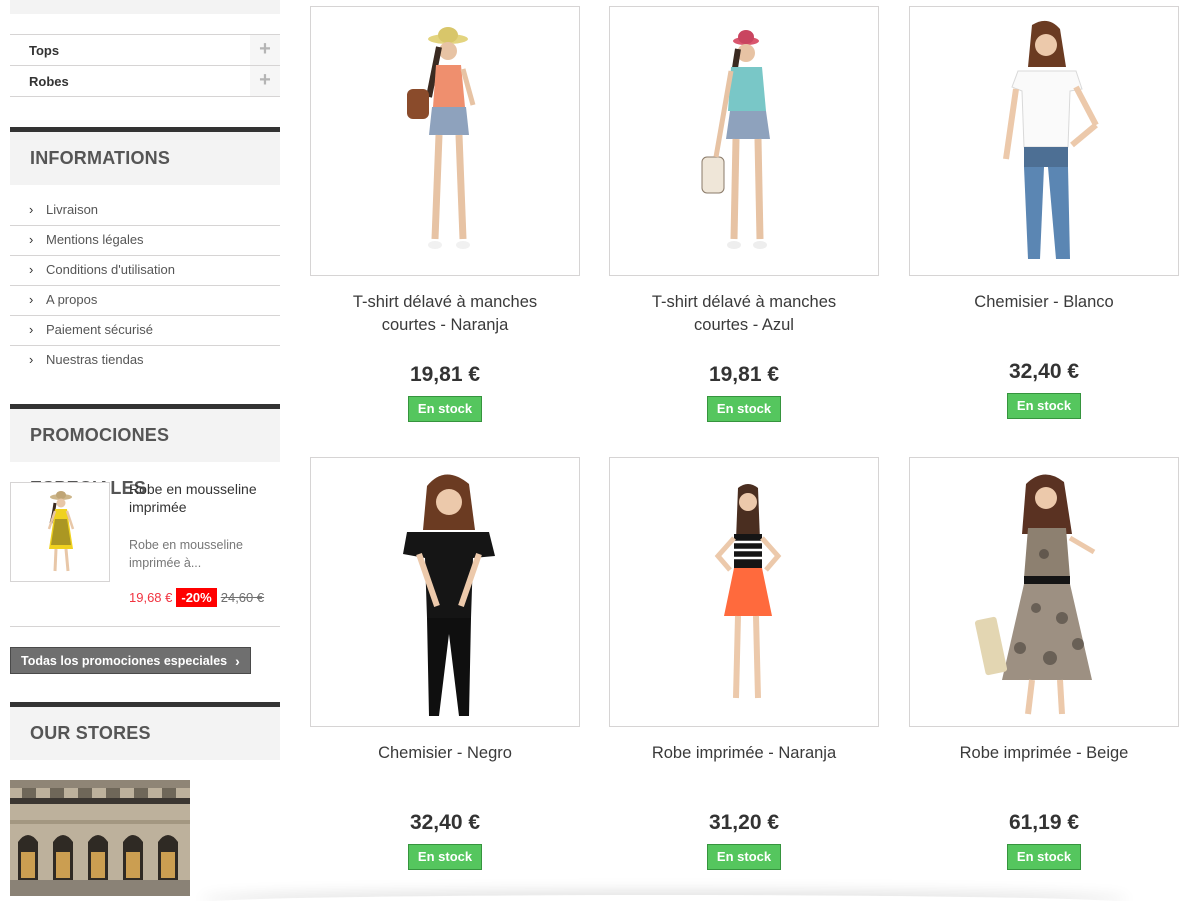 This screenshot has height=901, width=1189. What do you see at coordinates (204, 498) in the screenshot?
I see `special-product-name: Robe en mousseline imprimée` at bounding box center [204, 498].